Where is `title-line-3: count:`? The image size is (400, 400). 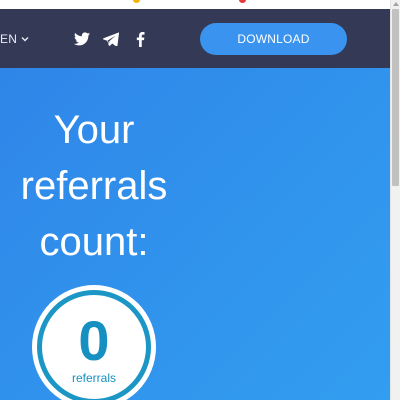 title-line-3: count: is located at coordinates (94, 242).